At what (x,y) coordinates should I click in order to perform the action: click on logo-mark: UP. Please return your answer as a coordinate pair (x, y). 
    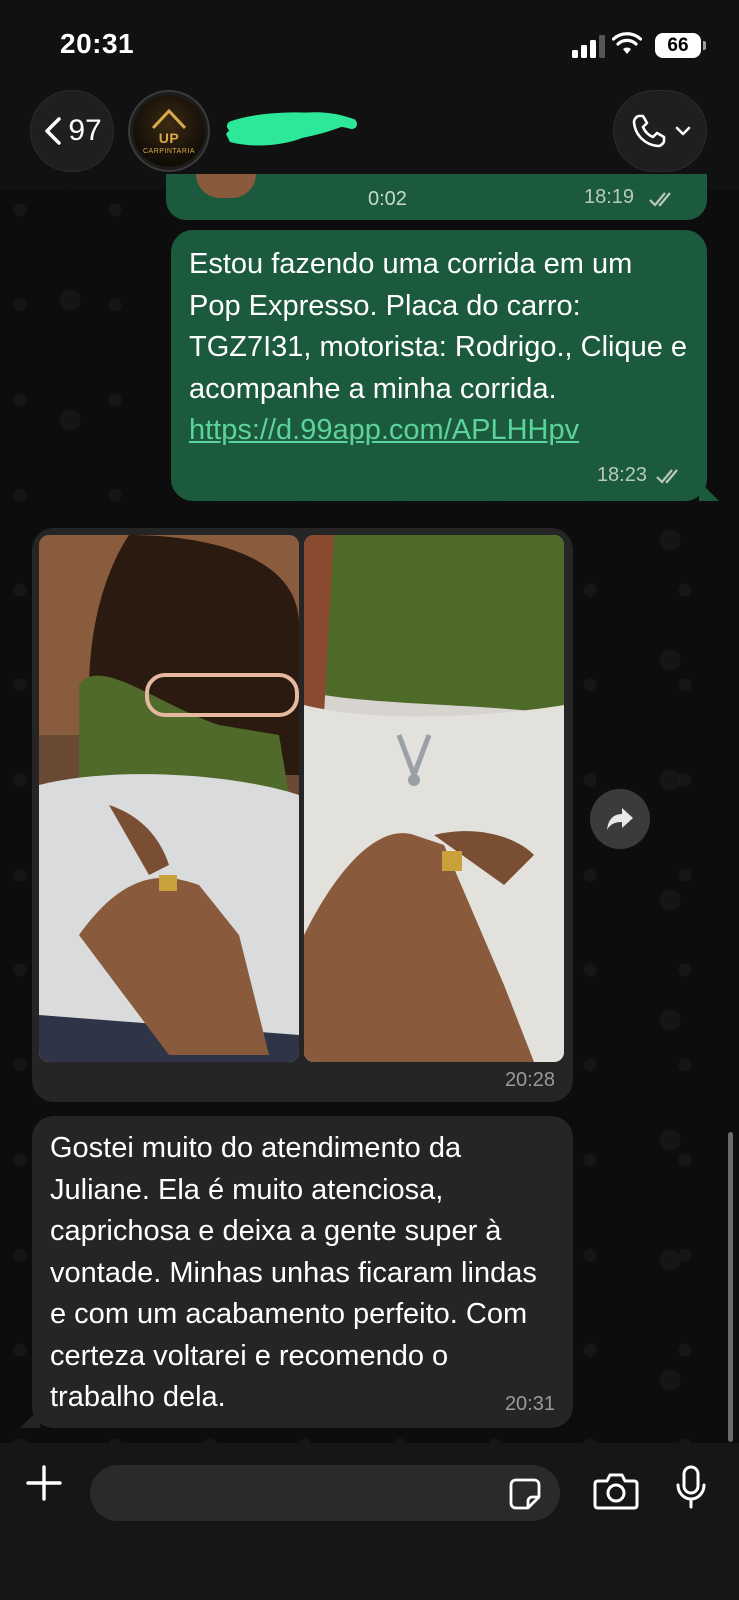
    Looking at the image, I should click on (169, 137).